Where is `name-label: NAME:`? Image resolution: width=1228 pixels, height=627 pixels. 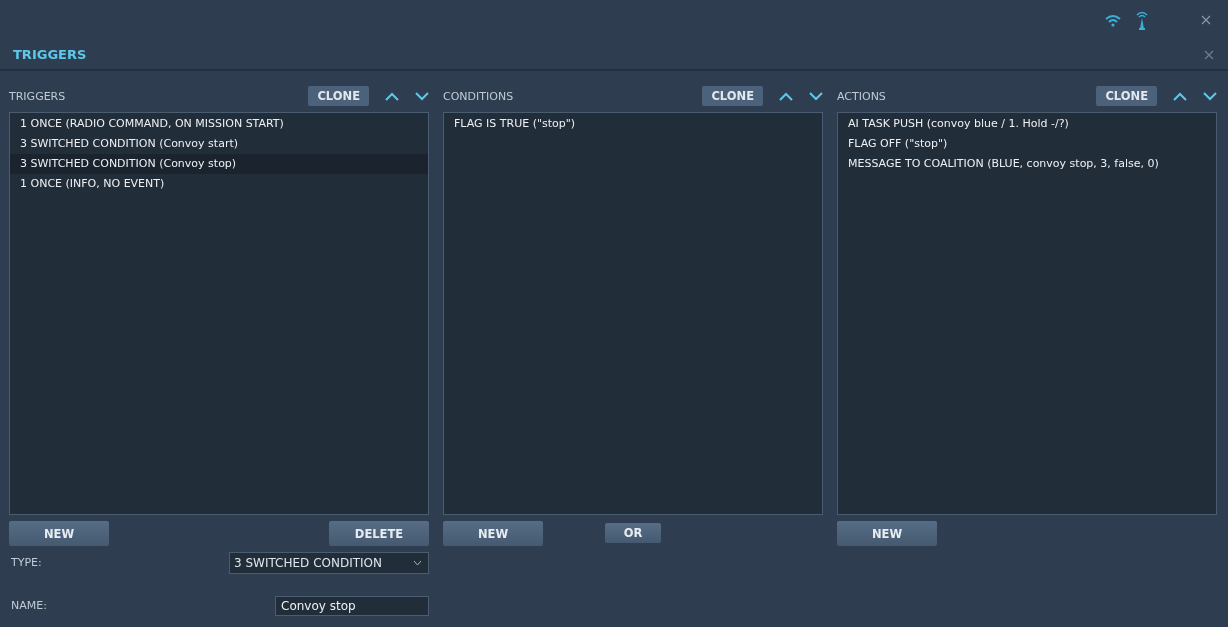
name-label: NAME: is located at coordinates (28, 605).